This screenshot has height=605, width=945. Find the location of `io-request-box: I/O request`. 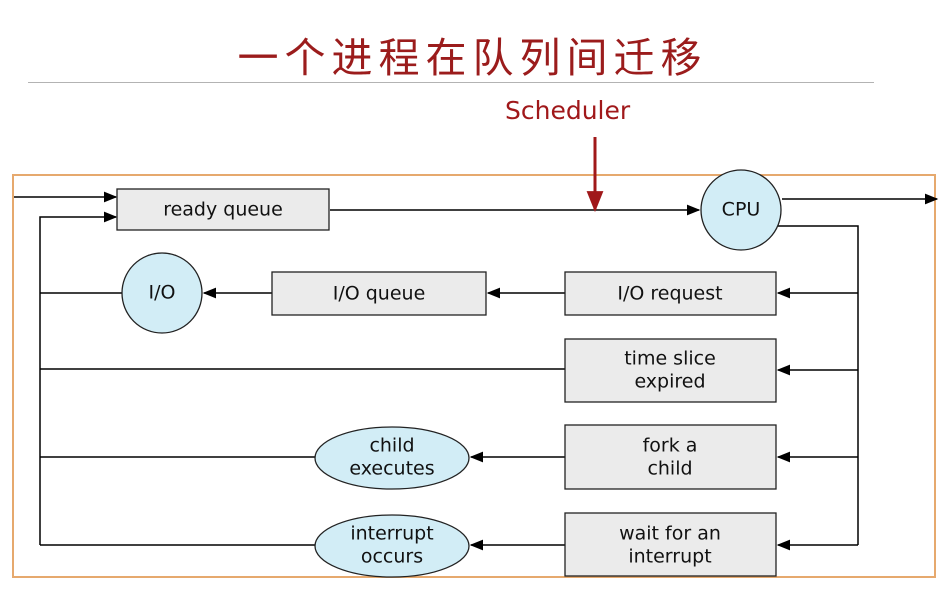

io-request-box: I/O request is located at coordinates (670, 293).